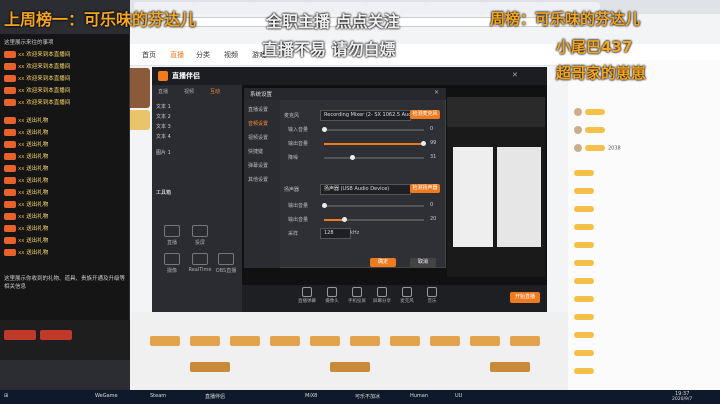 The width and height of the screenshot is (720, 404). Describe the element at coordinates (261, 95) in the screenshot. I see `dialog-title: 系统设置` at that location.